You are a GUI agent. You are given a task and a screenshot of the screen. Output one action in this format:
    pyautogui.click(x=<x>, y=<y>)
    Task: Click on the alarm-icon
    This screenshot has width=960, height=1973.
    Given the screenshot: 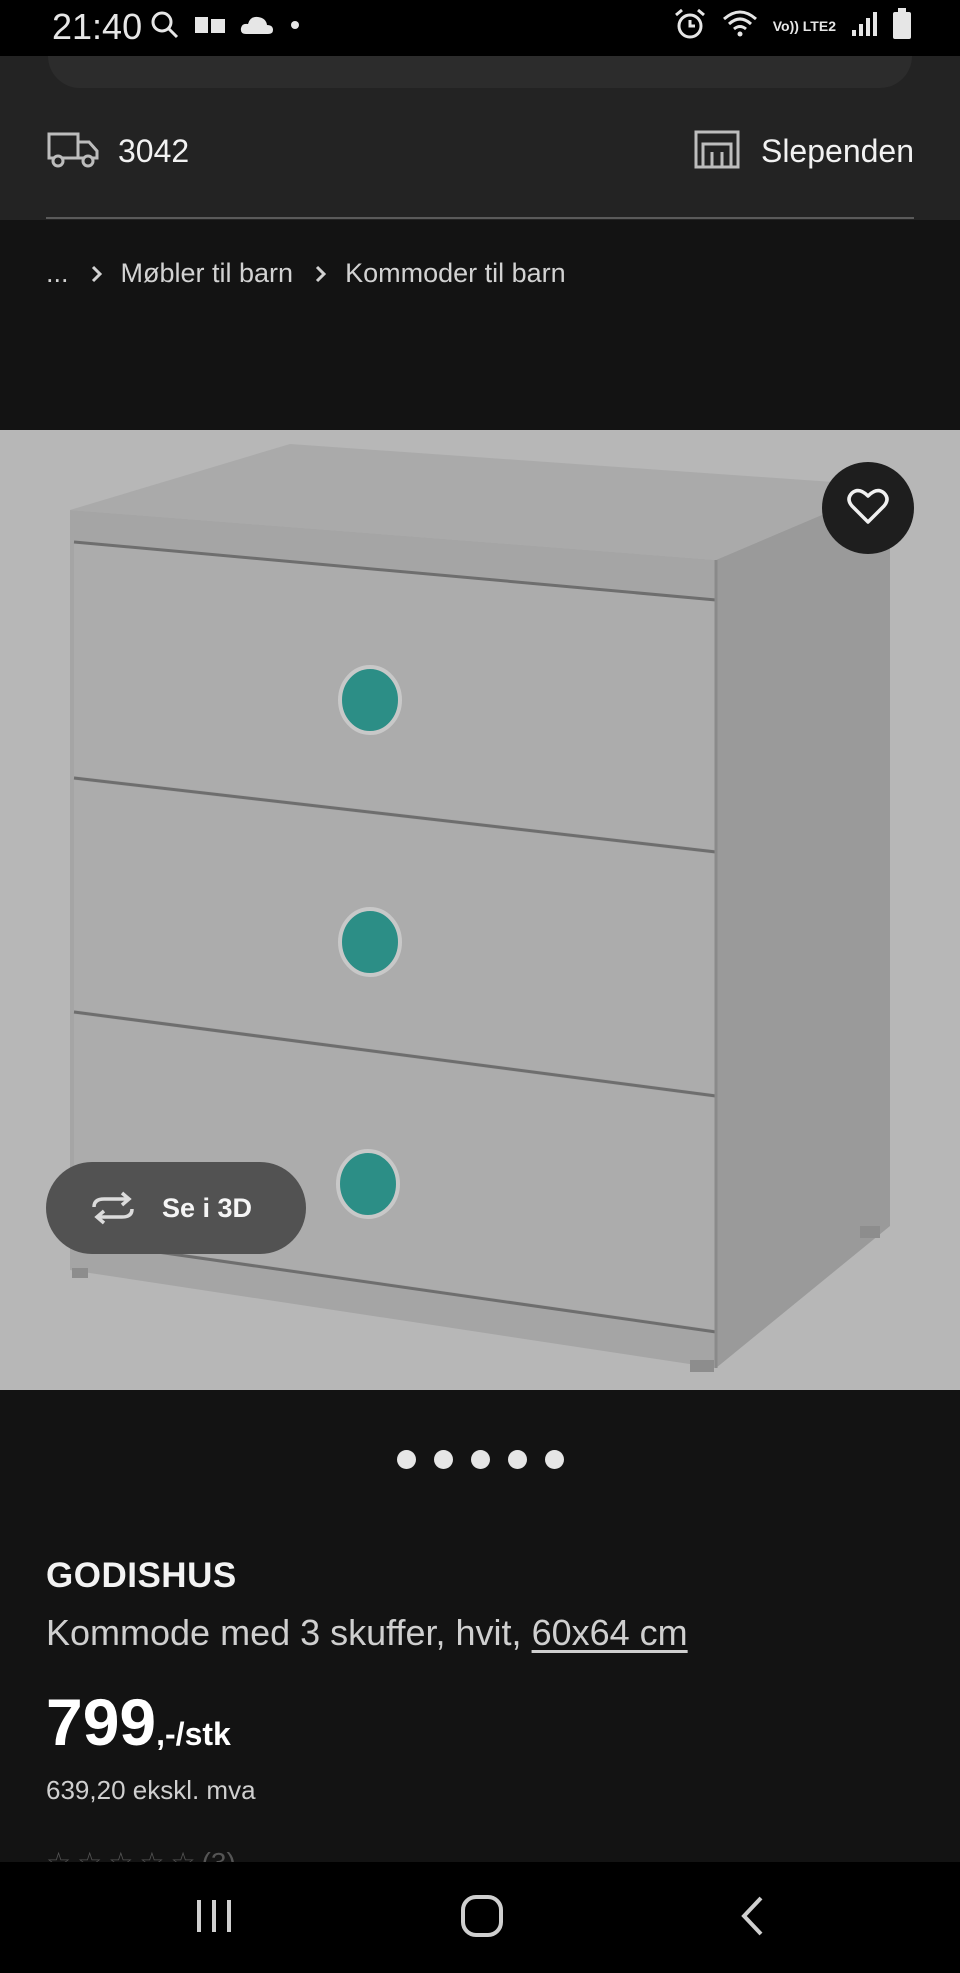 What is the action you would take?
    pyautogui.click(x=690, y=26)
    